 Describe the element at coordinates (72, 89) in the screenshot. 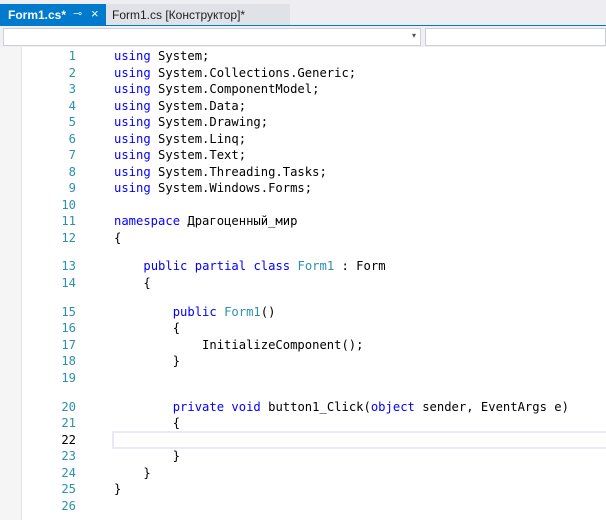

I see `line-number: 3` at that location.